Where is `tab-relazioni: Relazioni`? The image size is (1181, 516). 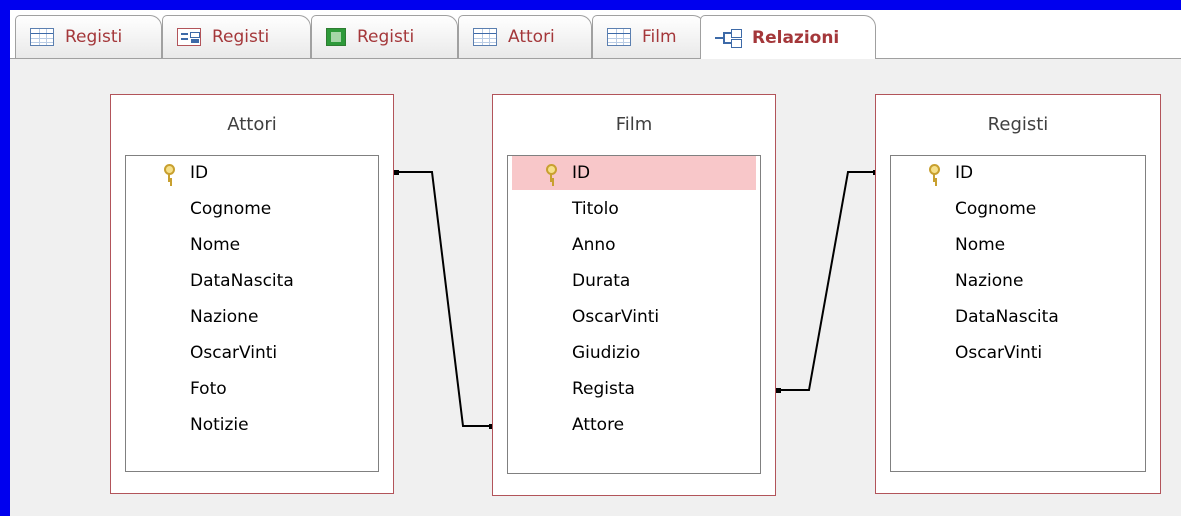
tab-relazioni: Relazioni is located at coordinates (788, 37).